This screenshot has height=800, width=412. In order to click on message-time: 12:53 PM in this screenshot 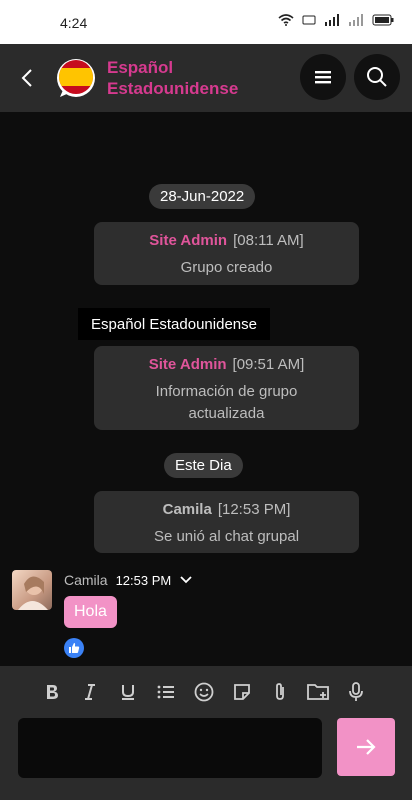, I will do `click(143, 580)`.